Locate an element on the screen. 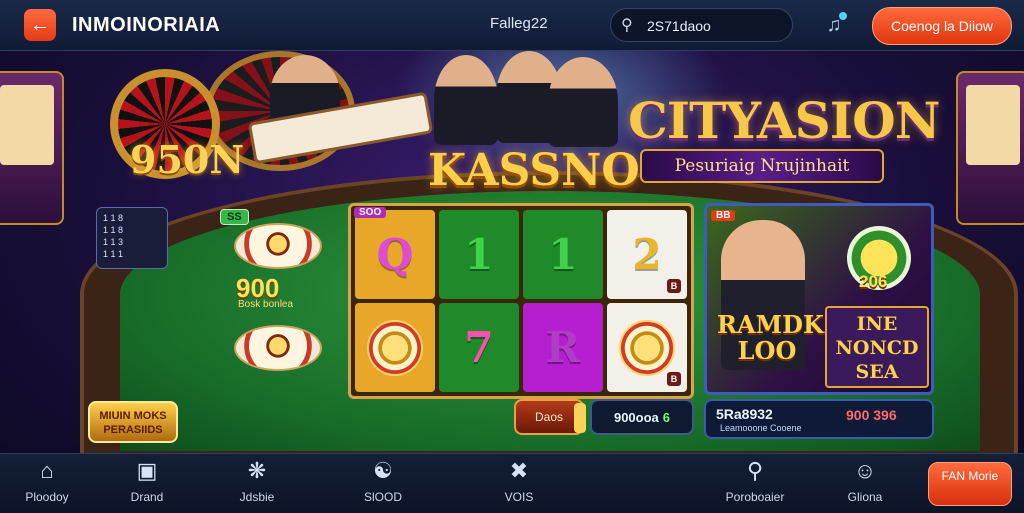 This screenshot has width=1024, height=513. notification-dot is located at coordinates (843, 16).